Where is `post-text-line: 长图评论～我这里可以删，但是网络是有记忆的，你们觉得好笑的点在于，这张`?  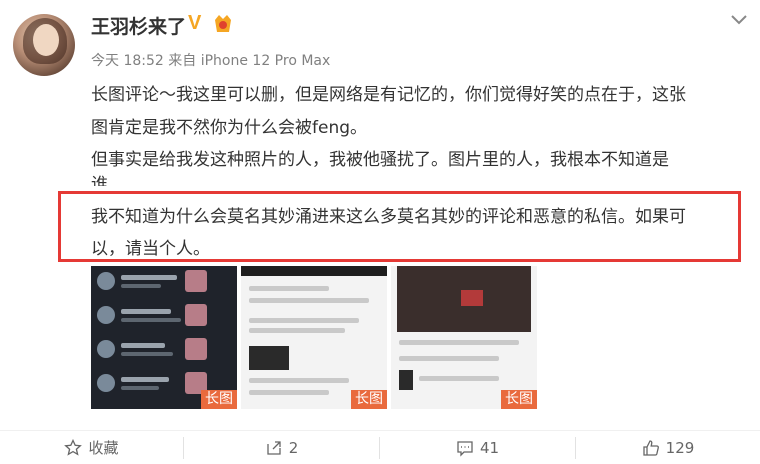 post-text-line: 长图评论～我这里可以删，但是网络是有记忆的，你们觉得好笑的点在于，这张 is located at coordinates (388, 95).